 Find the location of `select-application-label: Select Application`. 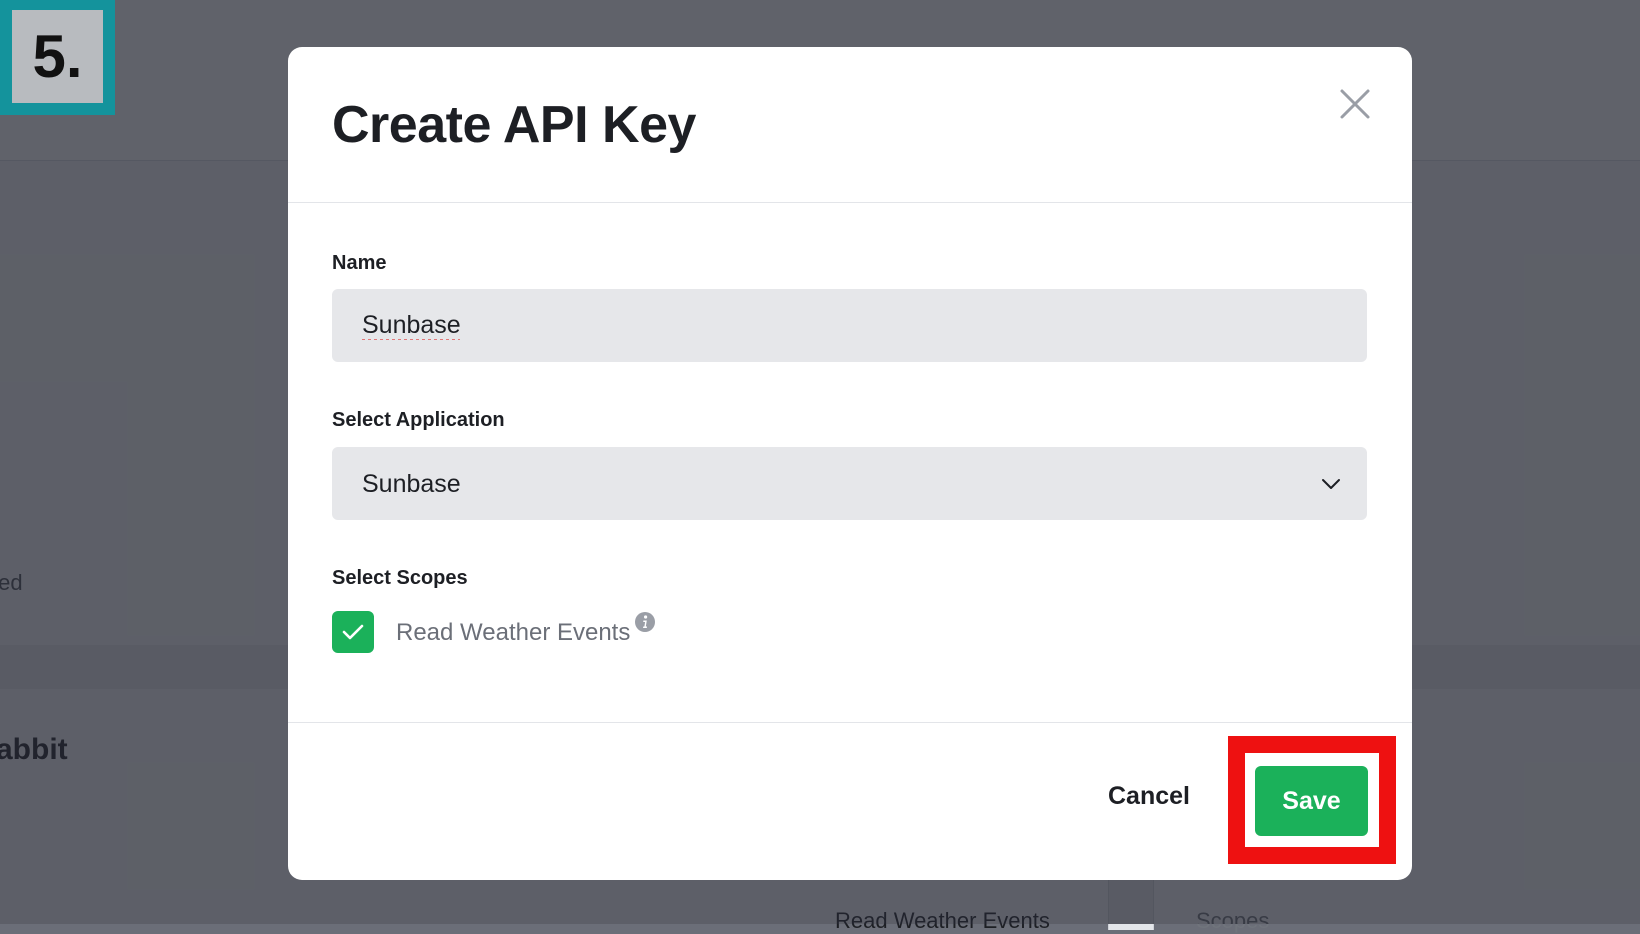

select-application-label: Select Application is located at coordinates (418, 420).